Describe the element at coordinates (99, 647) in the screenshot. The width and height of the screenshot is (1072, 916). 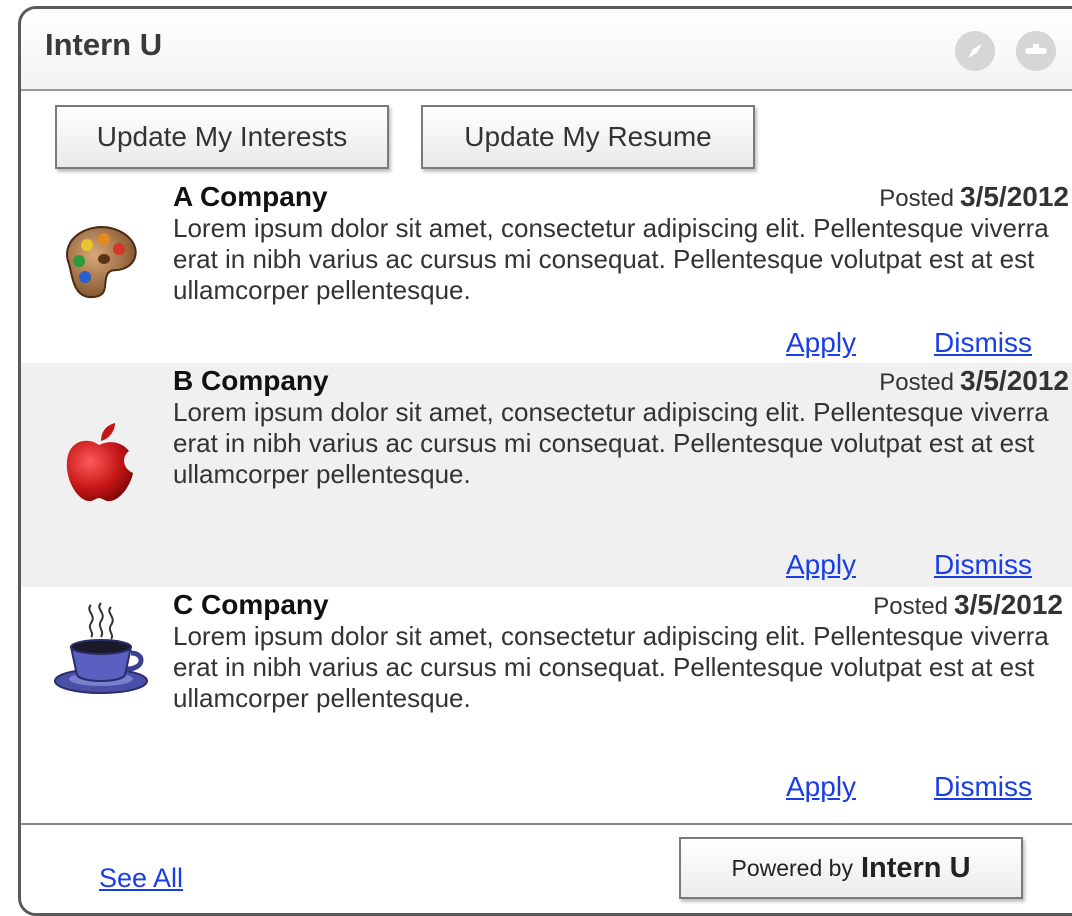
I see `coffee-cup-icon` at that location.